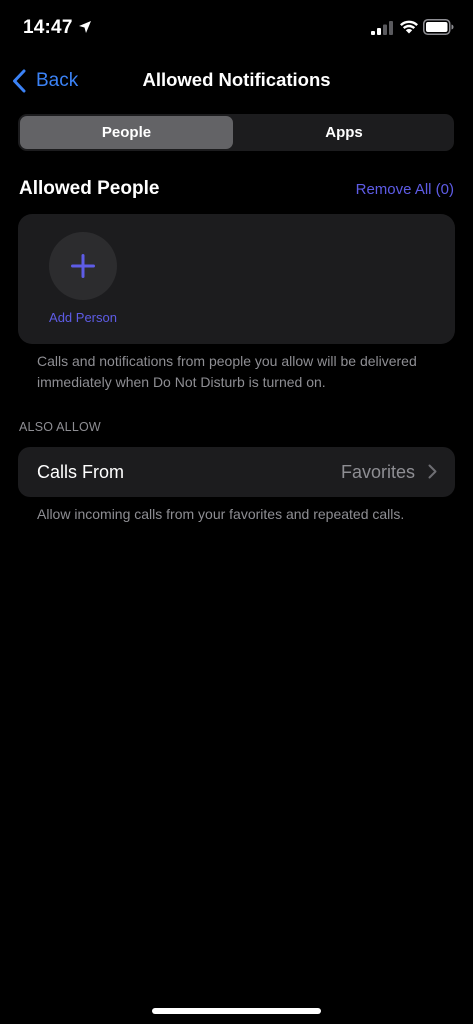  I want to click on segment-apps: Apps, so click(344, 132).